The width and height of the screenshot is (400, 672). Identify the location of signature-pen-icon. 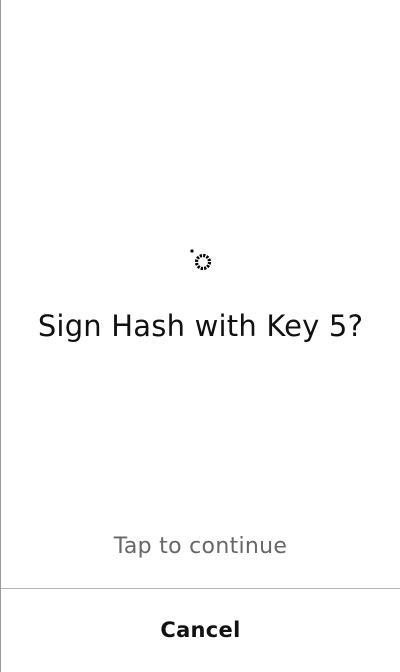
(201, 260).